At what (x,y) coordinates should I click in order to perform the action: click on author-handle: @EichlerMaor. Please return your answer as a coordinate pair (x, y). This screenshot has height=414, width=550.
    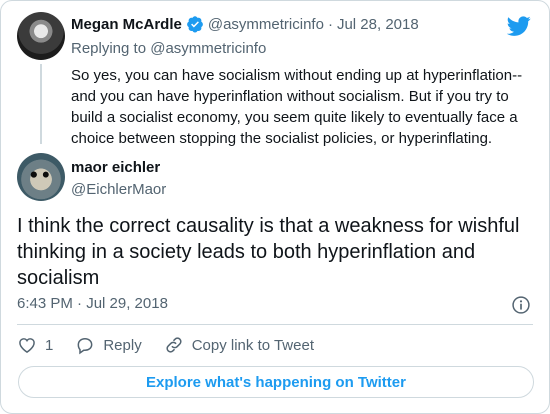
    Looking at the image, I should click on (118, 189).